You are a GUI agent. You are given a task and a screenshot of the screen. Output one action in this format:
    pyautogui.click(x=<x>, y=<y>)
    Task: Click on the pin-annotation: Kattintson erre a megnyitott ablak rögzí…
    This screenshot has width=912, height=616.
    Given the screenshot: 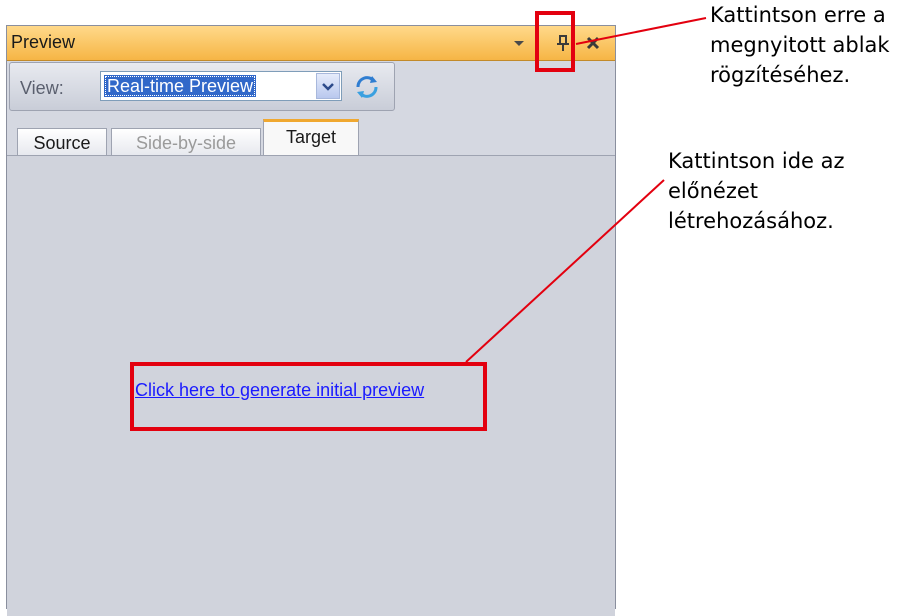 What is the action you would take?
    pyautogui.click(x=800, y=45)
    